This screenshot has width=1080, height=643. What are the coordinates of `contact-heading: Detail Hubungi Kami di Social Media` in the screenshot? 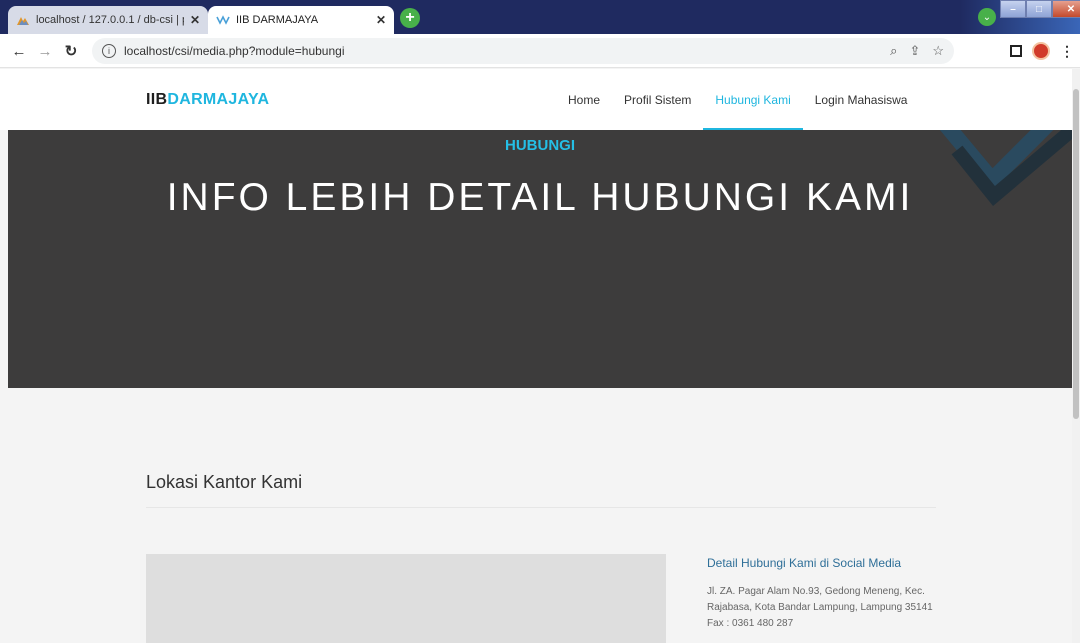 It's located at (804, 563).